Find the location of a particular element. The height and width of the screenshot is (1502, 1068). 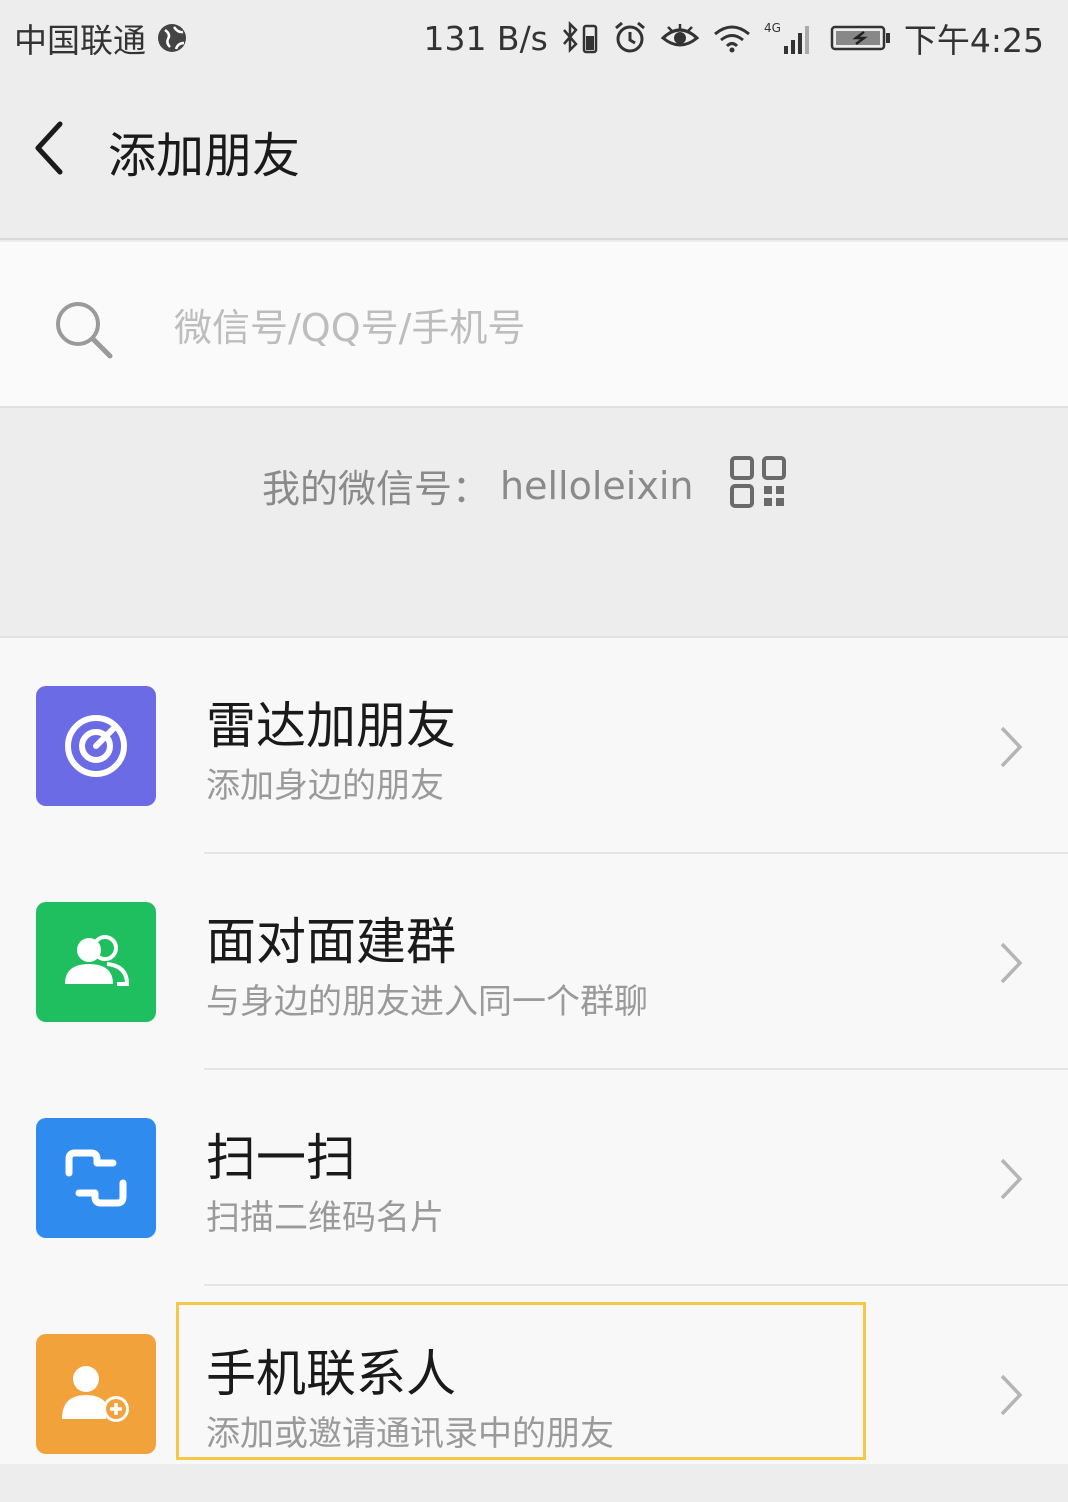

wifi-icon is located at coordinates (732, 38).